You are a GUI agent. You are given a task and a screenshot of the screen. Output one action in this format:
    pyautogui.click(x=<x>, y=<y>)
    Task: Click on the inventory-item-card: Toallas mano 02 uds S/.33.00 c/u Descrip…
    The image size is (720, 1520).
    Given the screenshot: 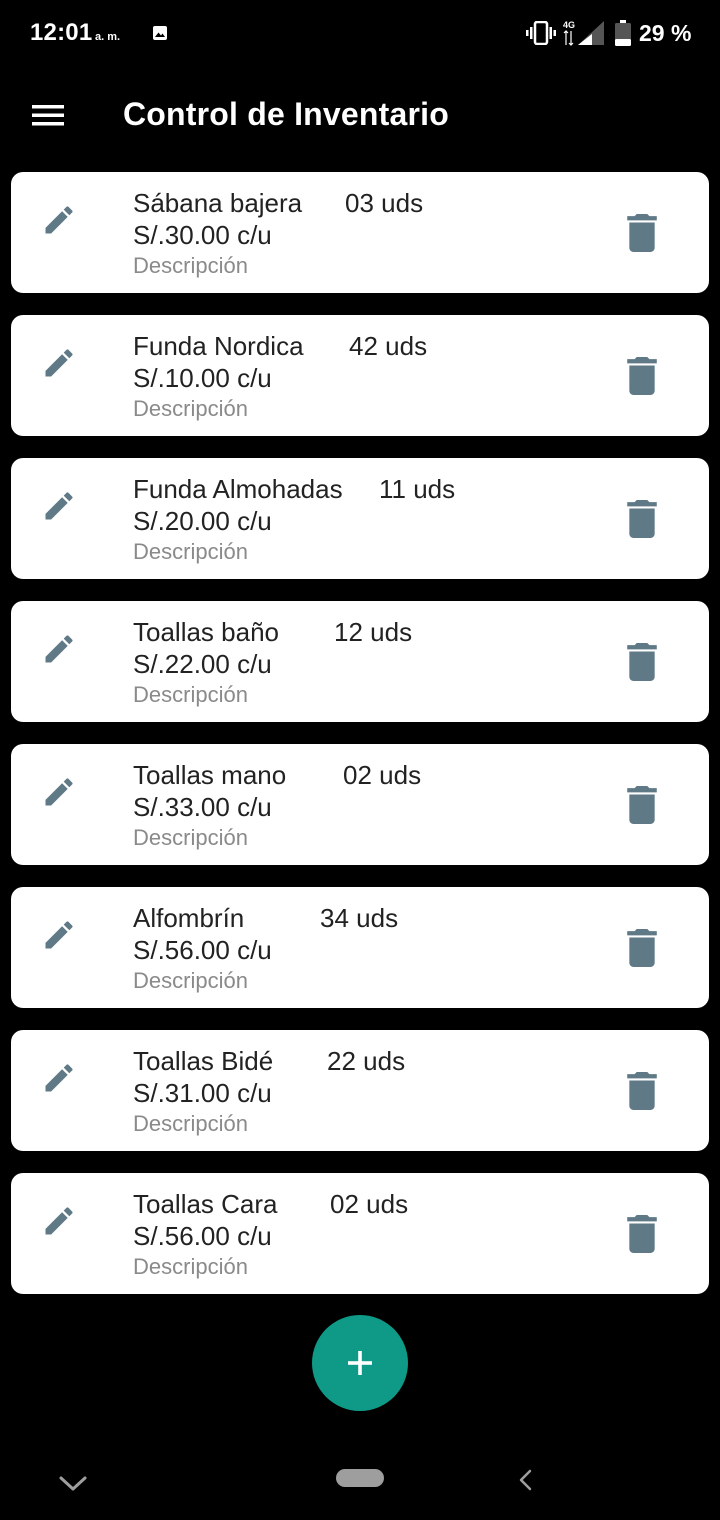 What is the action you would take?
    pyautogui.click(x=360, y=804)
    